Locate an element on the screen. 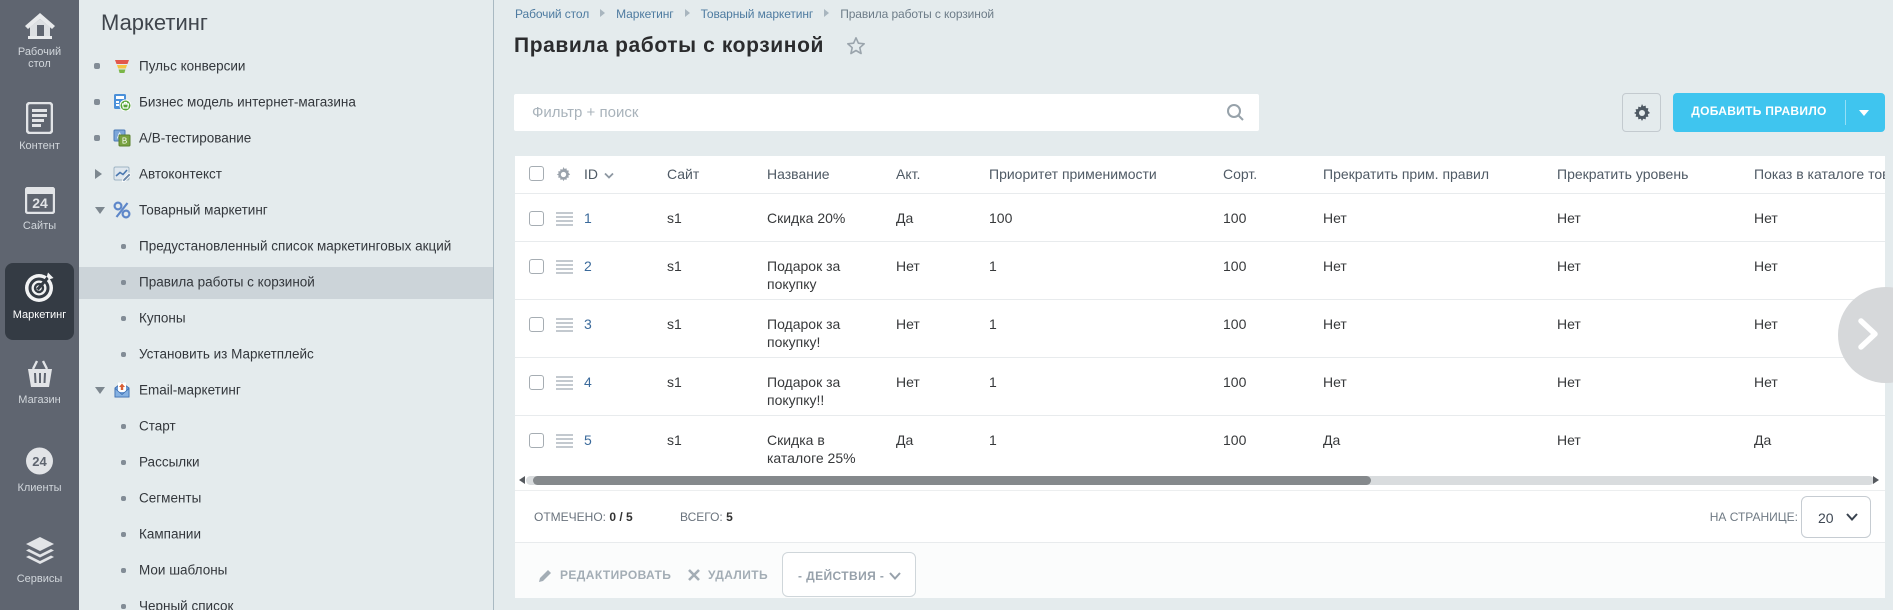 The image size is (1893, 610). svg-text: B is located at coordinates (124, 141).